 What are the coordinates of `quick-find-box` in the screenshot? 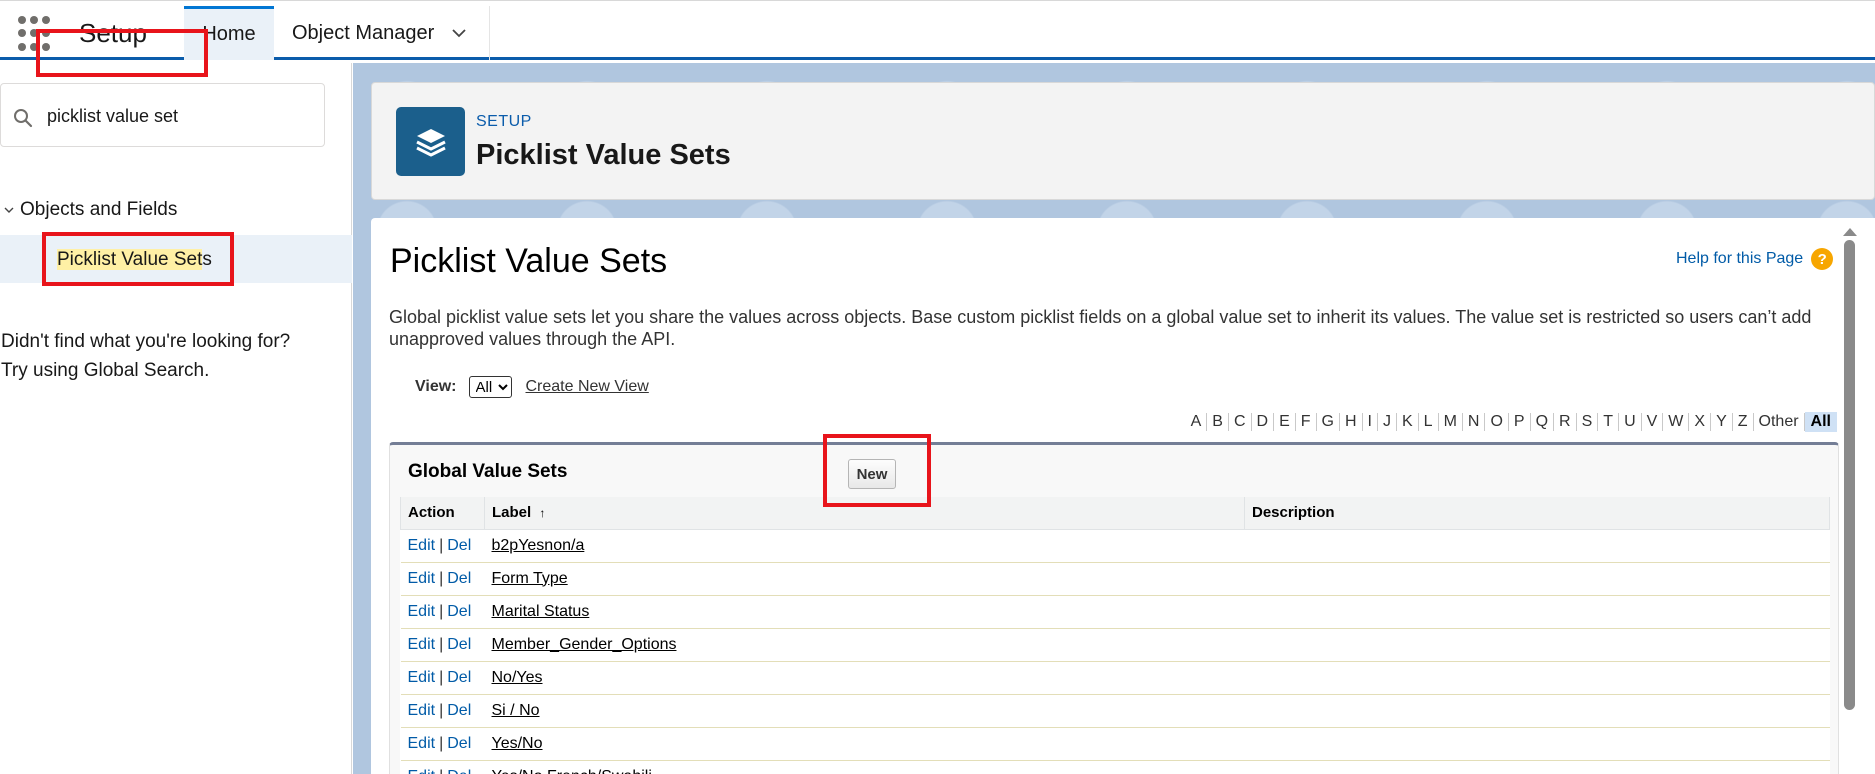 It's located at (162, 115).